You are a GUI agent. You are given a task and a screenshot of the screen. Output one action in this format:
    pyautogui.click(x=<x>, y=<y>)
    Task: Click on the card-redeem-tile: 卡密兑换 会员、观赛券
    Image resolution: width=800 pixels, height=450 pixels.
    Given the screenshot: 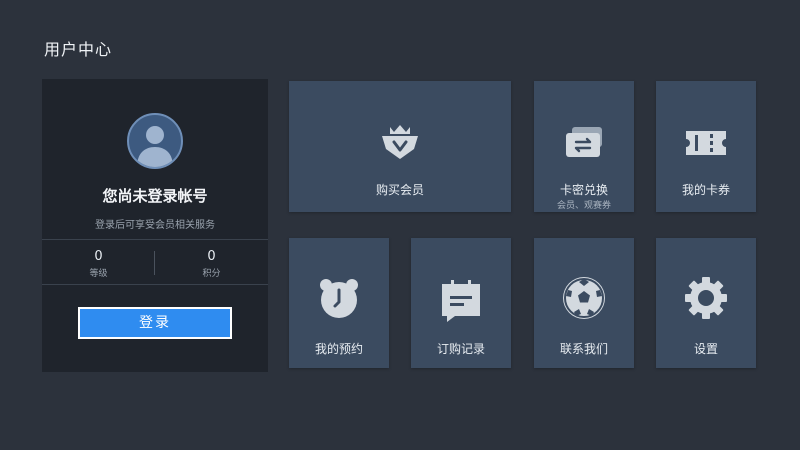 What is the action you would take?
    pyautogui.click(x=584, y=146)
    